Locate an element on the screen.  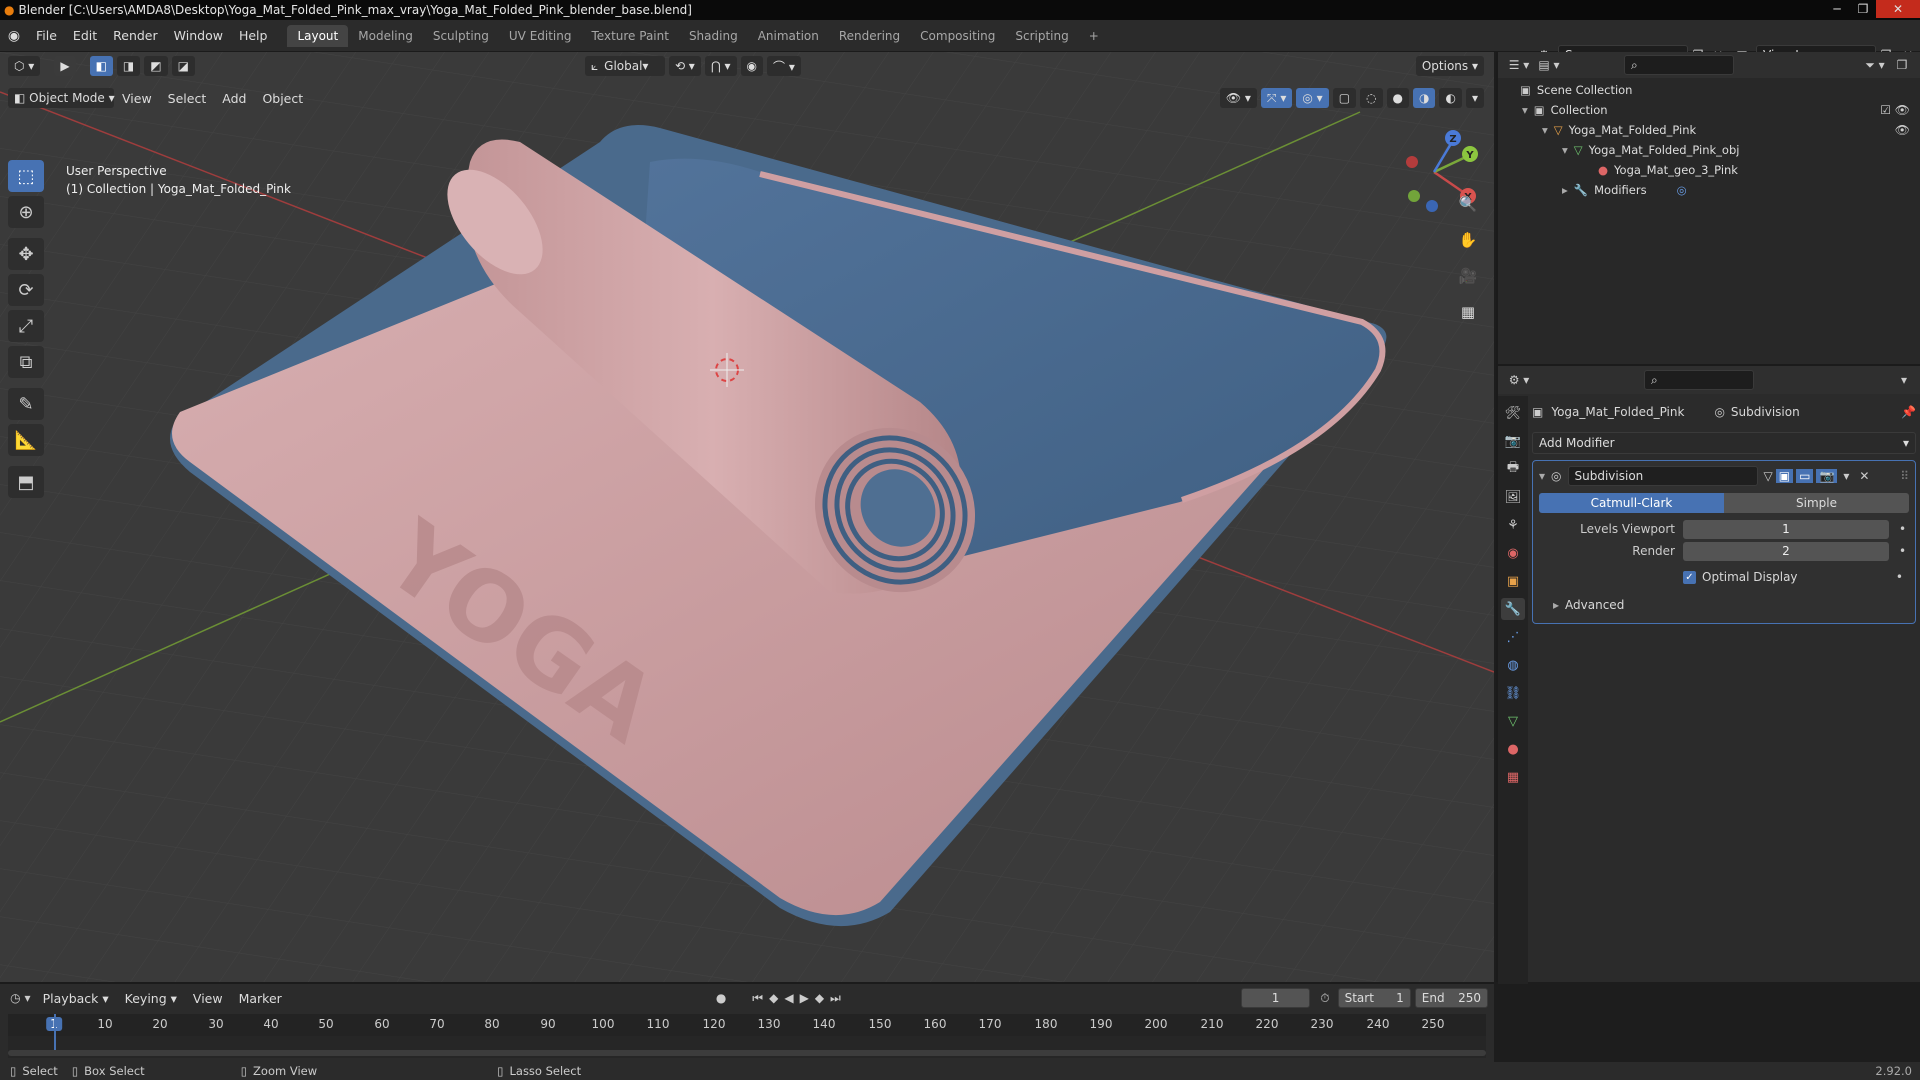
rotate-tool-icon: ⟳ is located at coordinates (26, 290).